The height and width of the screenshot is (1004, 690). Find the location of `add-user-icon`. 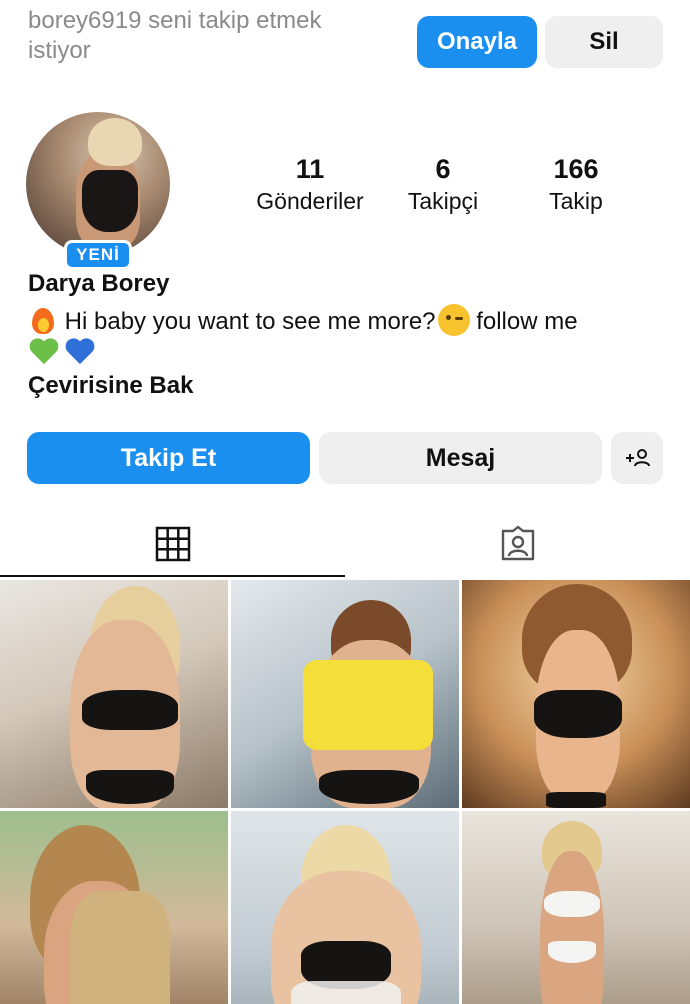

add-user-icon is located at coordinates (638, 458).